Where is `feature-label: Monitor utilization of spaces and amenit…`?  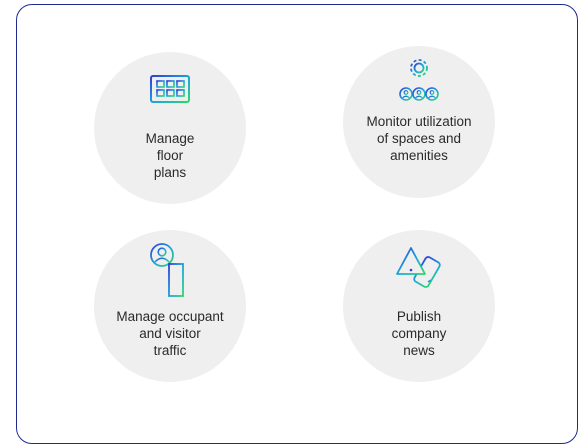
feature-label: Monitor utilization of spaces and amenit… is located at coordinates (419, 138).